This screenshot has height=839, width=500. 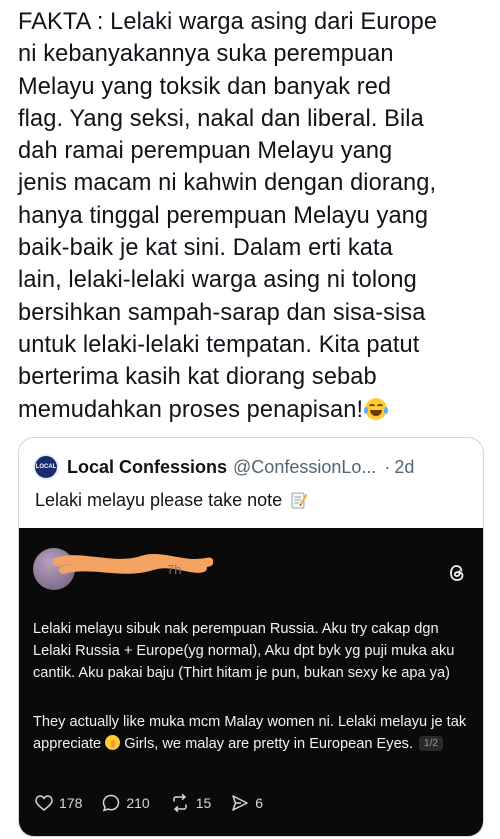 I want to click on quoted-text-body: Lelaki melayu please take note, so click(x=159, y=500).